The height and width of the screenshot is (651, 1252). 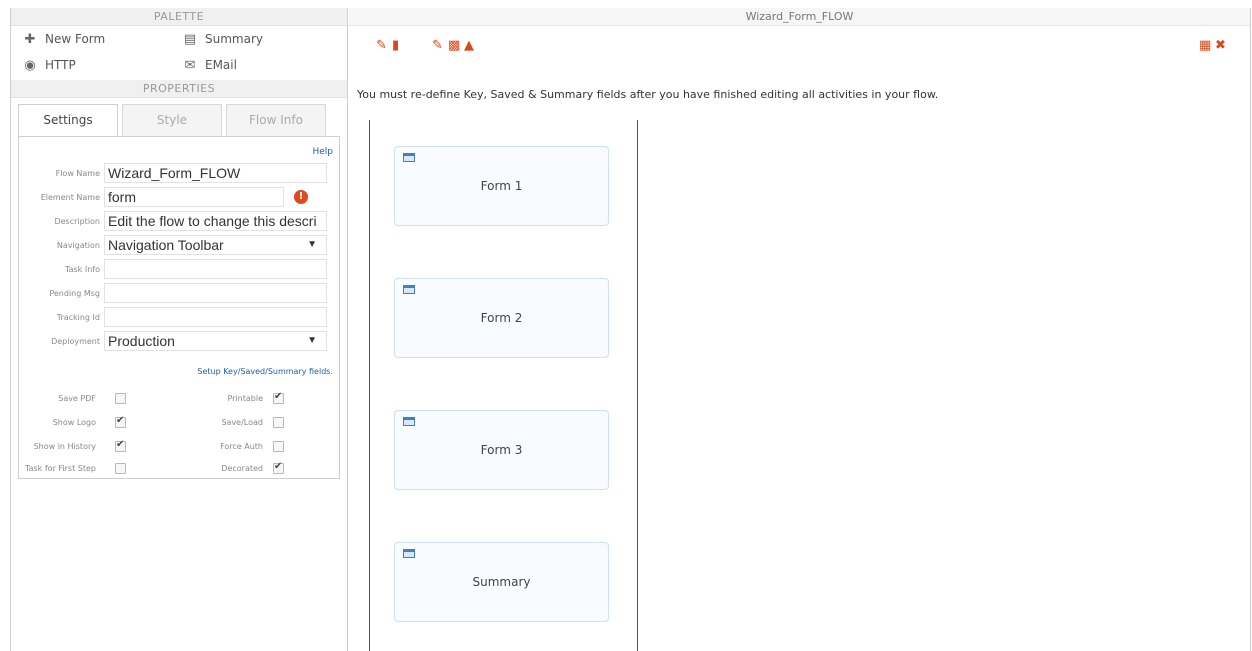 What do you see at coordinates (263, 65) in the screenshot?
I see `palette-item-email: ✉ EMail` at bounding box center [263, 65].